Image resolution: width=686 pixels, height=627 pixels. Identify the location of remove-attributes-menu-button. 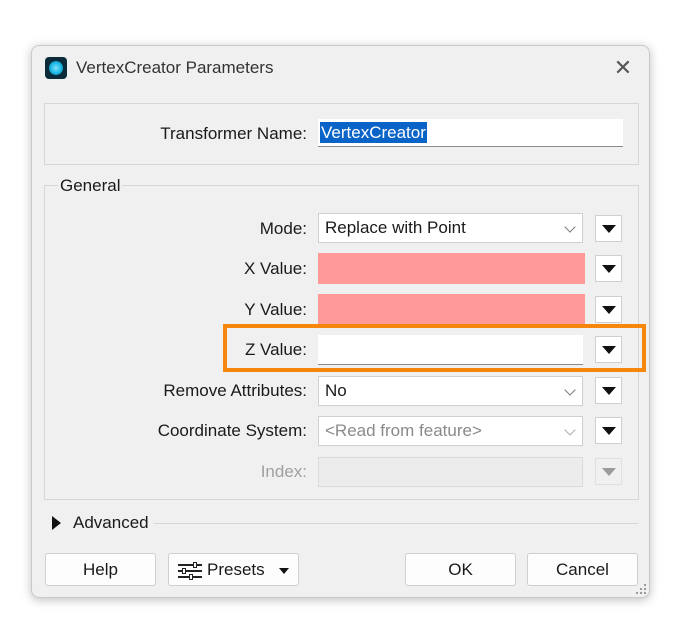
(608, 390).